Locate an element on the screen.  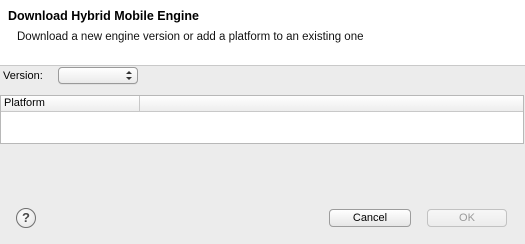
cancel-button: Cancel is located at coordinates (370, 218).